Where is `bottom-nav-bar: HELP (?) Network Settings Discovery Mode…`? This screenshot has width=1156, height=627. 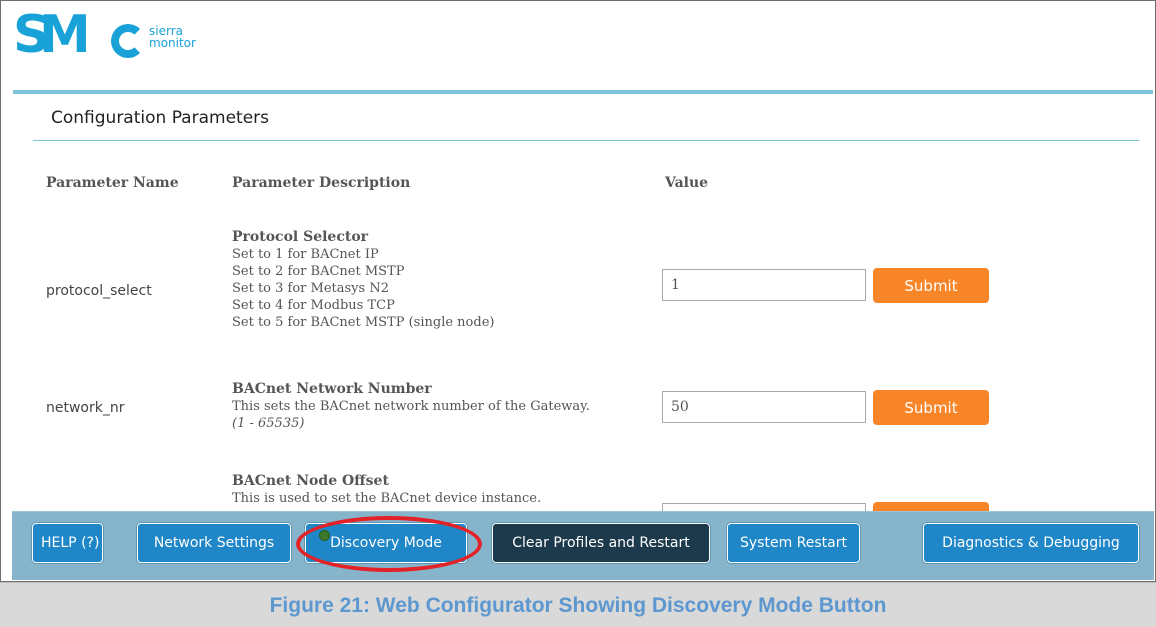 bottom-nav-bar: HELP (?) Network Settings Discovery Mode… is located at coordinates (583, 545).